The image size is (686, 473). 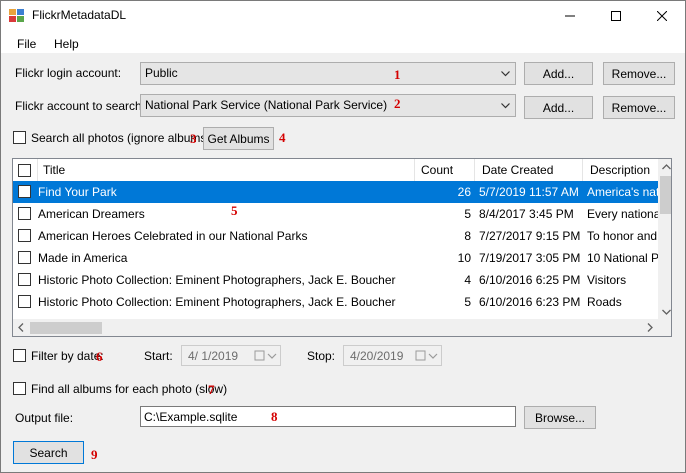 I want to click on maximize-button, so click(x=616, y=16).